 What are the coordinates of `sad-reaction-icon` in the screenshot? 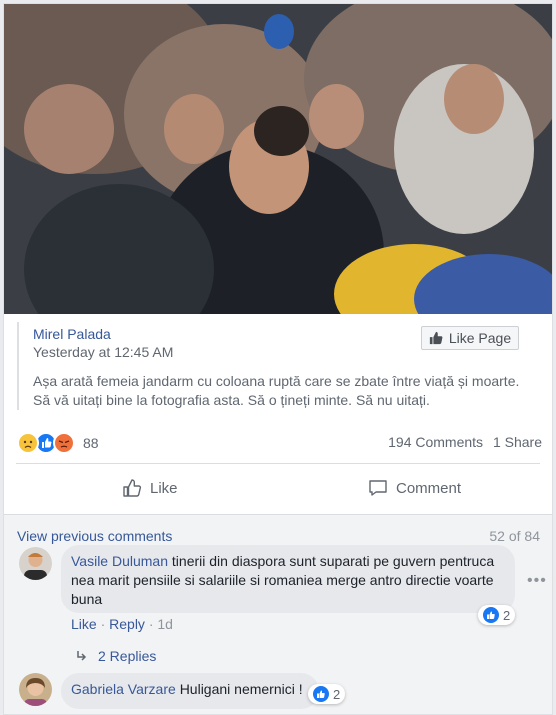 It's located at (28, 443).